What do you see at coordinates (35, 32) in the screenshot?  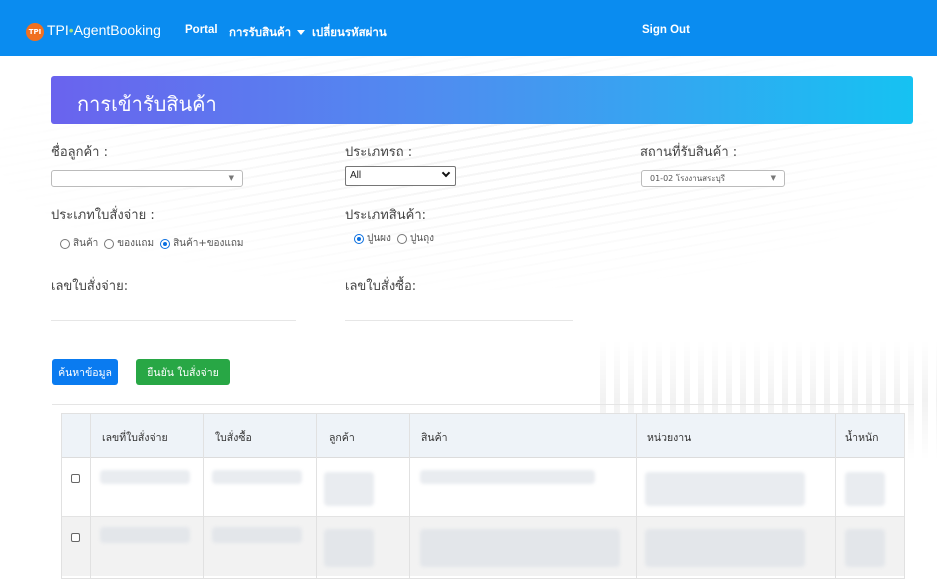 I see `tpi-logo-icon: TPI` at bounding box center [35, 32].